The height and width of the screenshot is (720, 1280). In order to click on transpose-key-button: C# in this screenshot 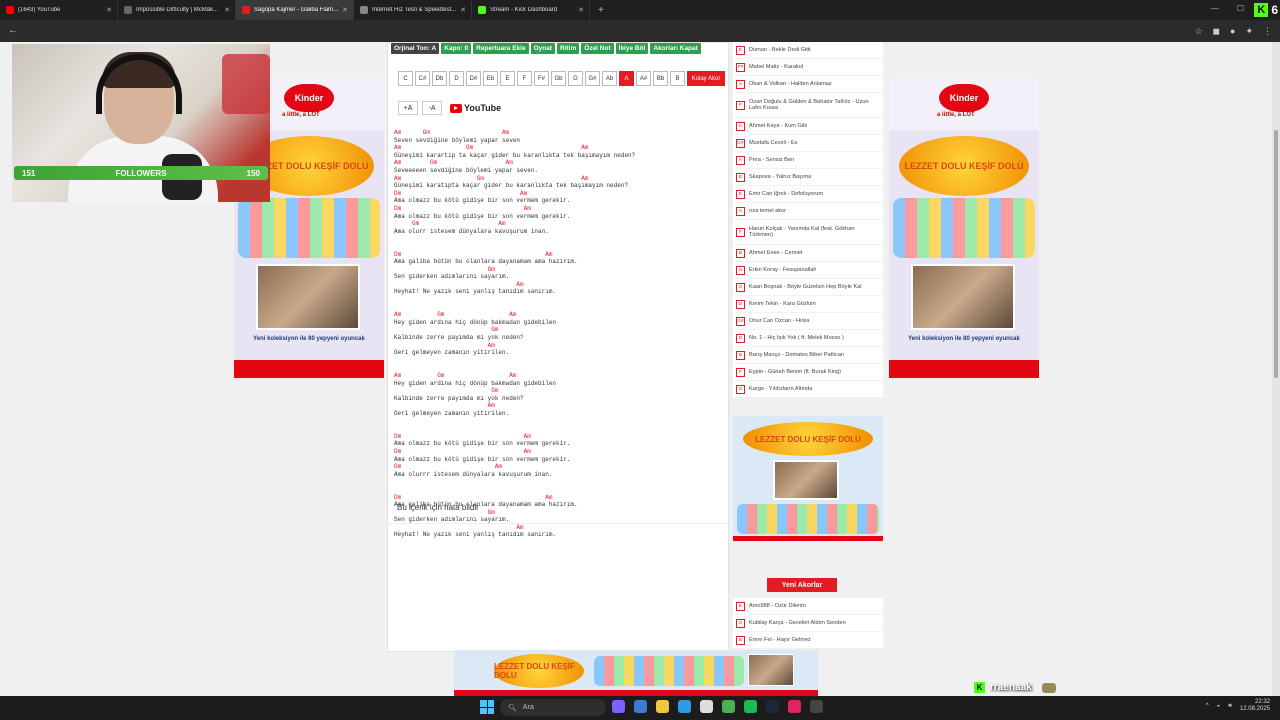, I will do `click(422, 78)`.